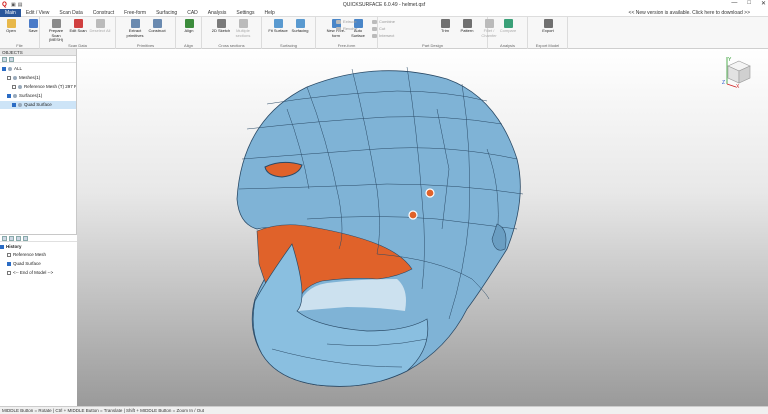 This screenshot has height=414, width=768. I want to click on ribbon-button-label: Export, so click(548, 30).